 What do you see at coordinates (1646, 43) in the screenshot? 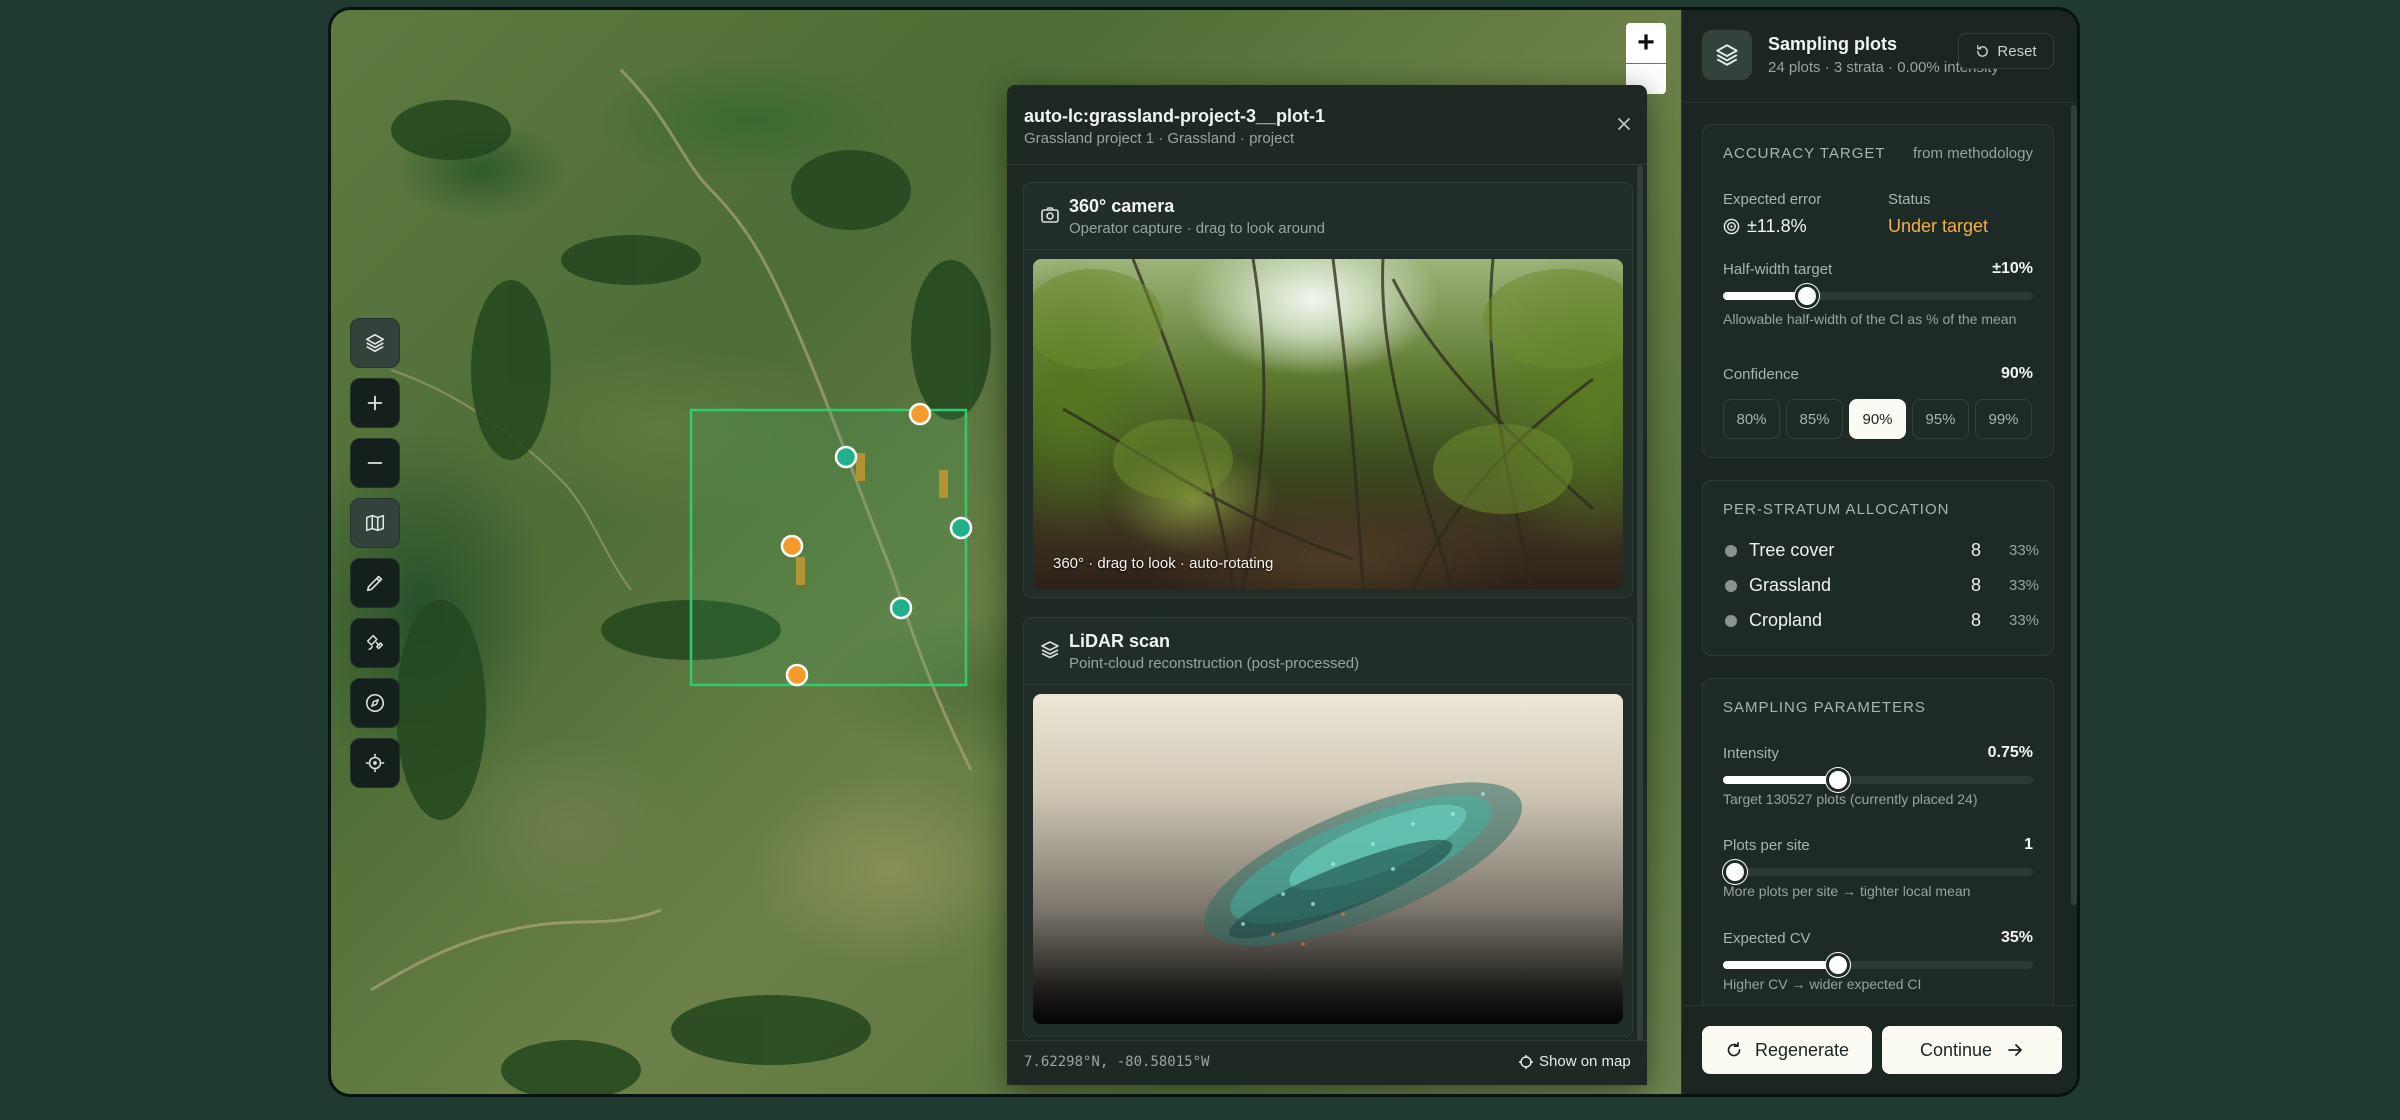
I see `map-zoom-in: +` at bounding box center [1646, 43].